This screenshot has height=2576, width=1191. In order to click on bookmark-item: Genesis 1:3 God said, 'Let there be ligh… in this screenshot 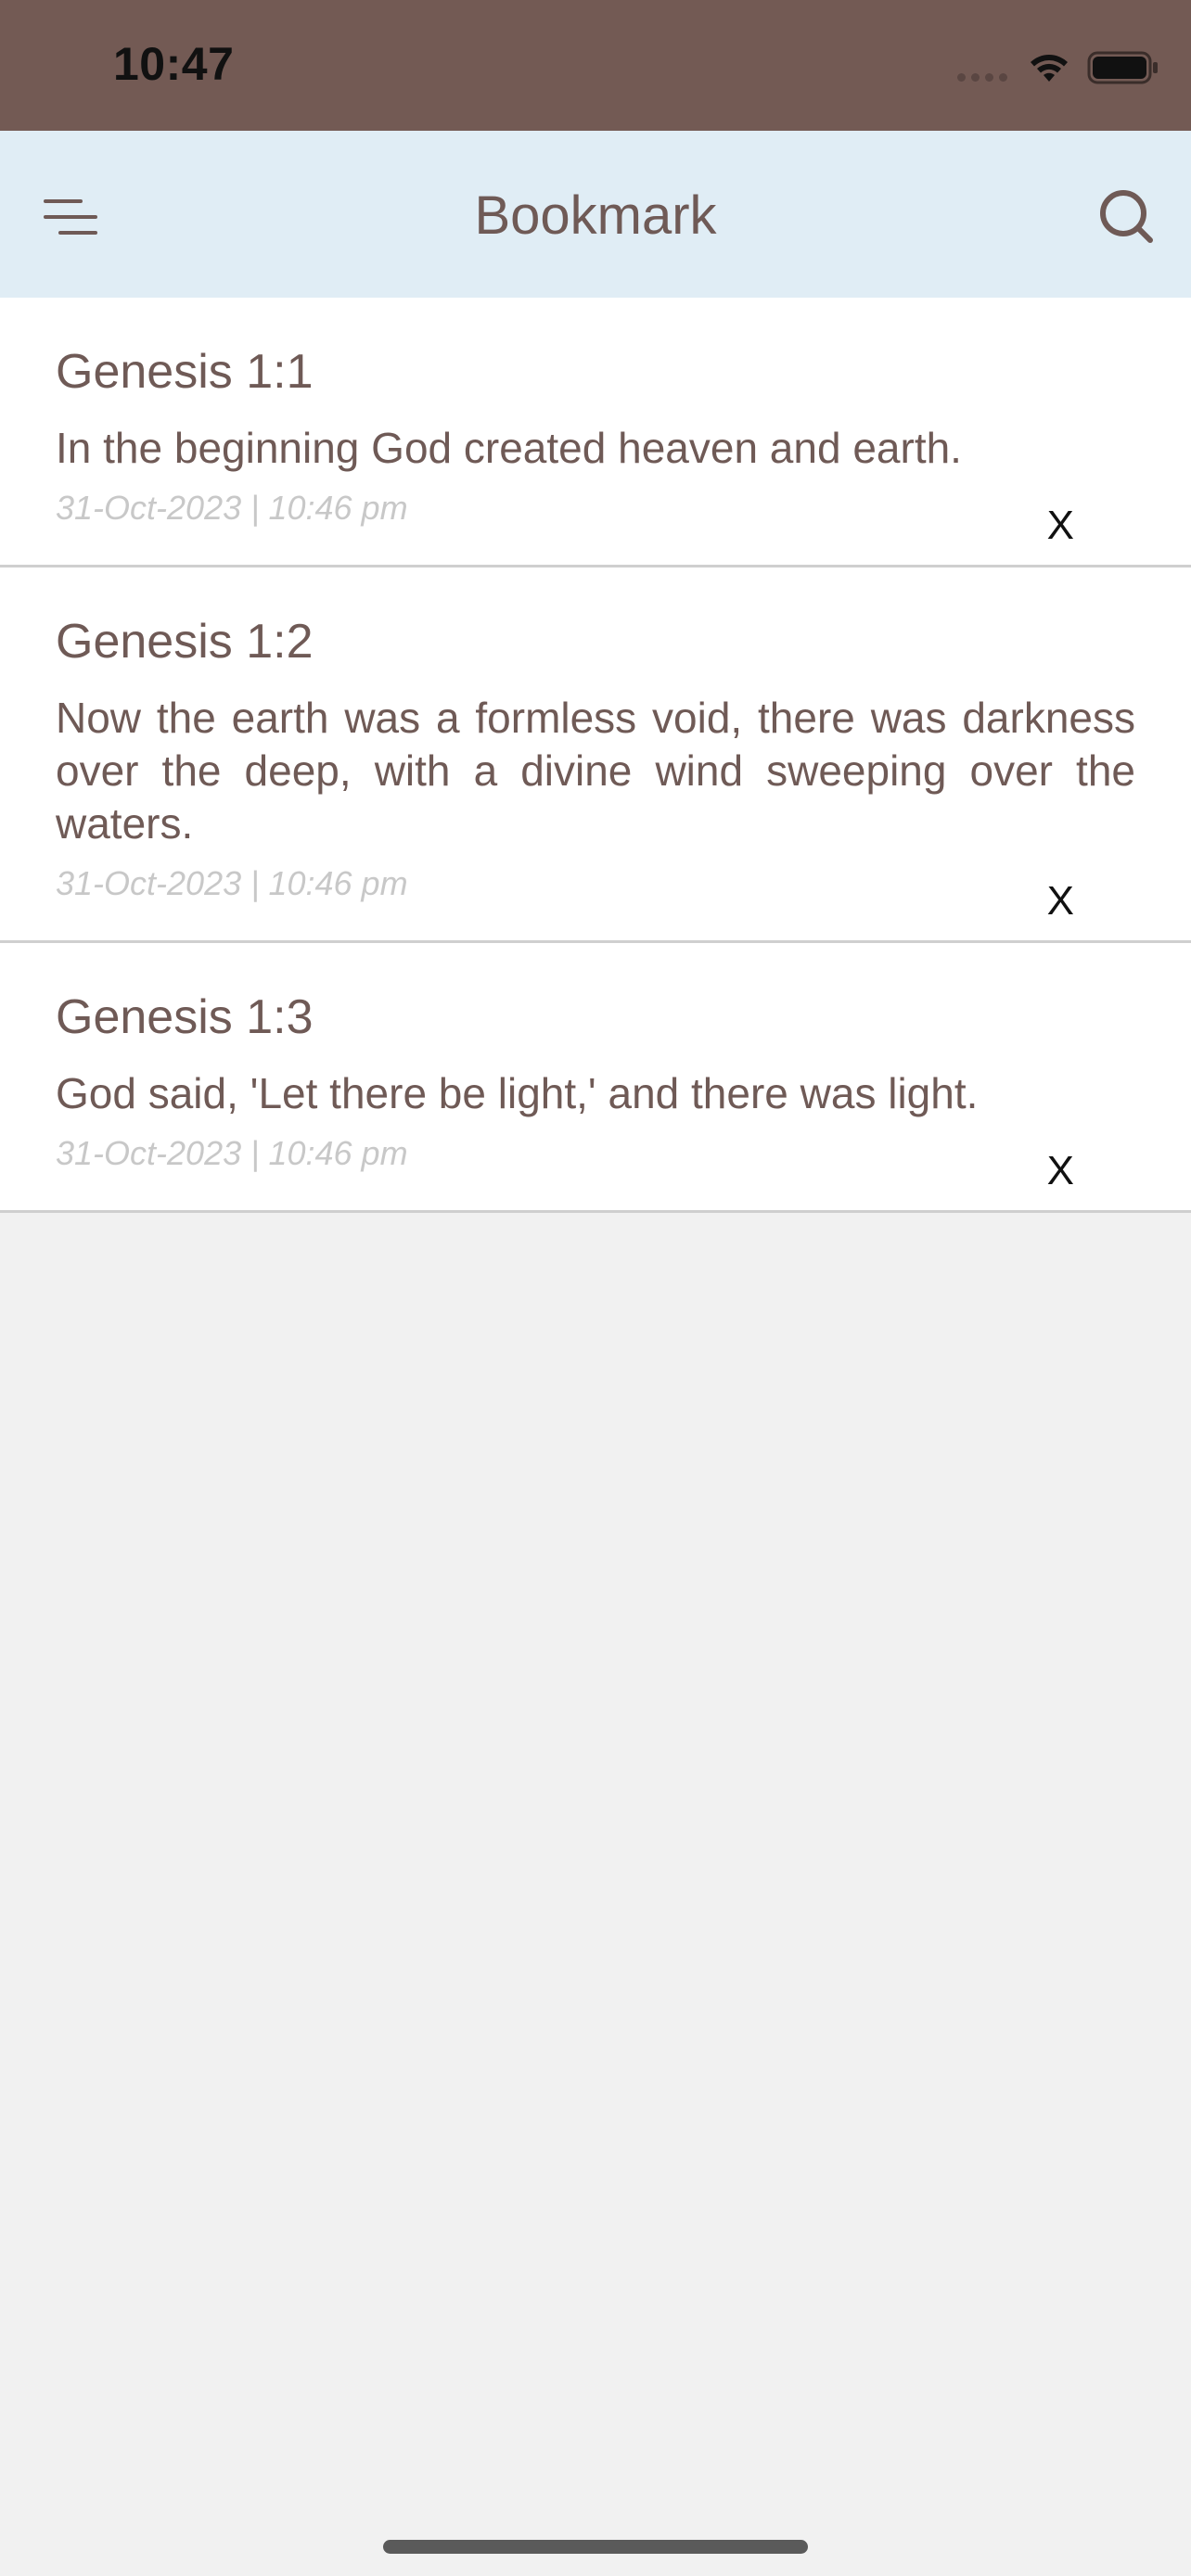, I will do `click(595, 1078)`.